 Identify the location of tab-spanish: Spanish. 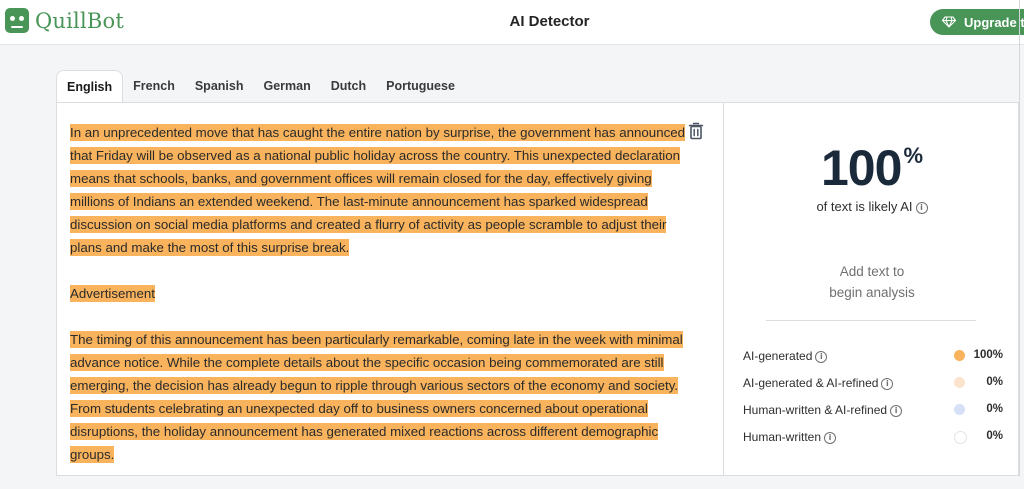
(219, 86).